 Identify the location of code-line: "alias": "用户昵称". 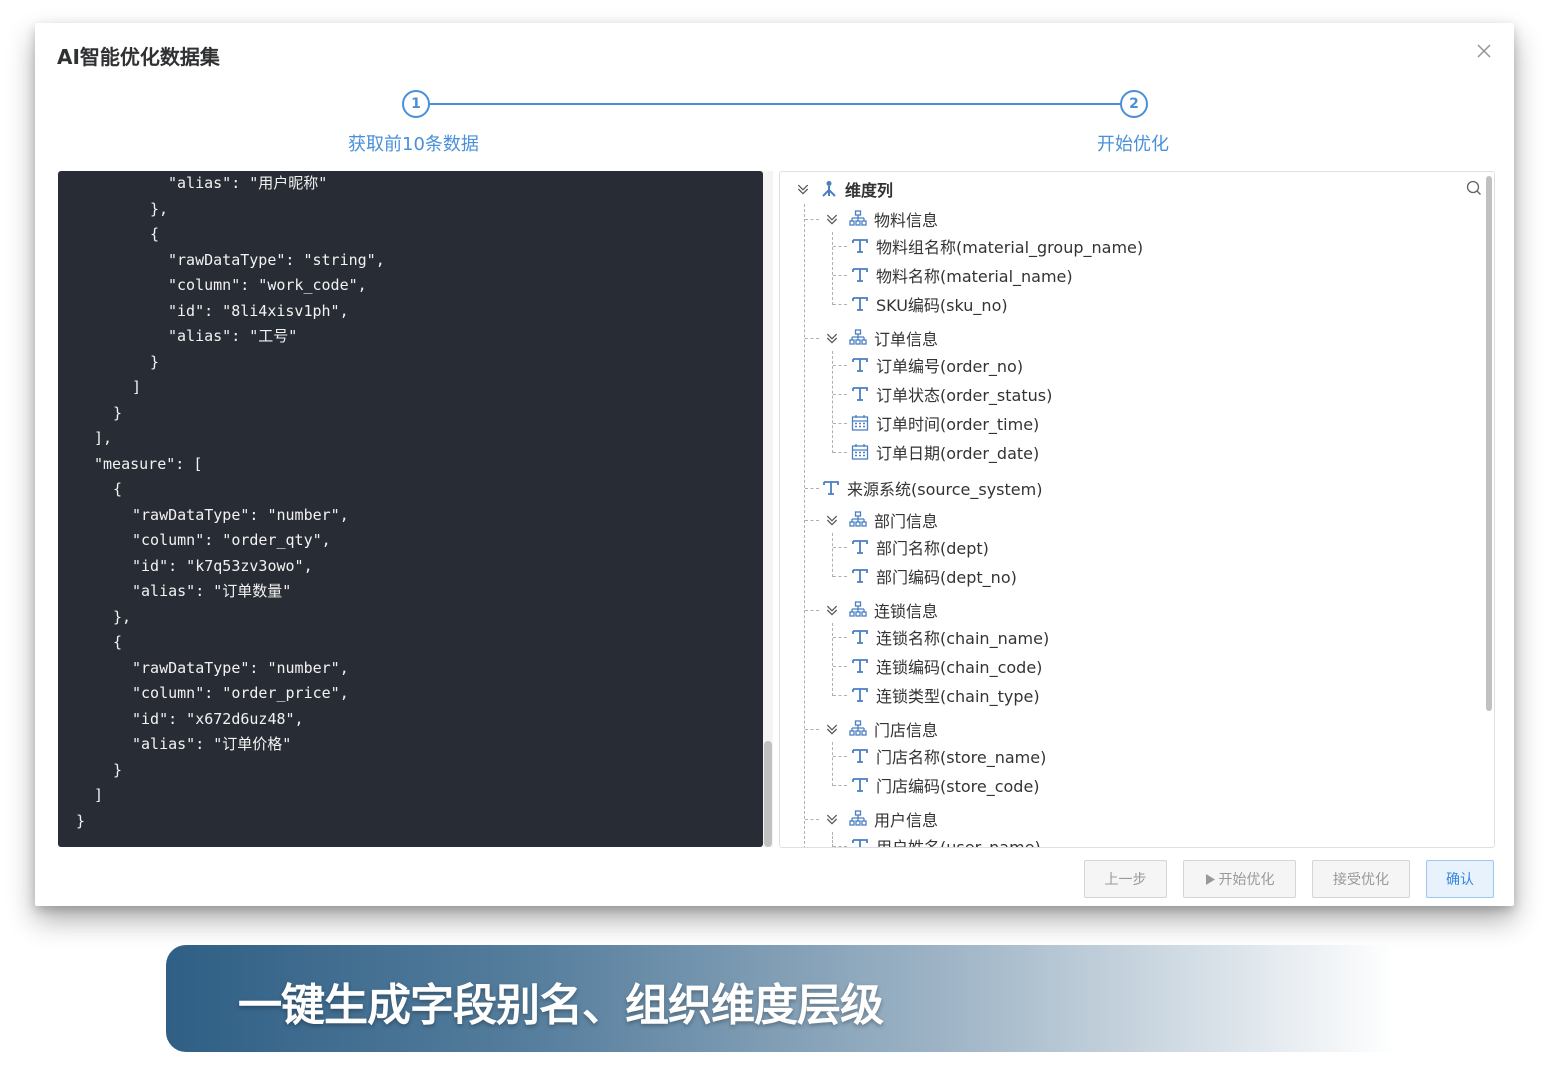
(248, 183).